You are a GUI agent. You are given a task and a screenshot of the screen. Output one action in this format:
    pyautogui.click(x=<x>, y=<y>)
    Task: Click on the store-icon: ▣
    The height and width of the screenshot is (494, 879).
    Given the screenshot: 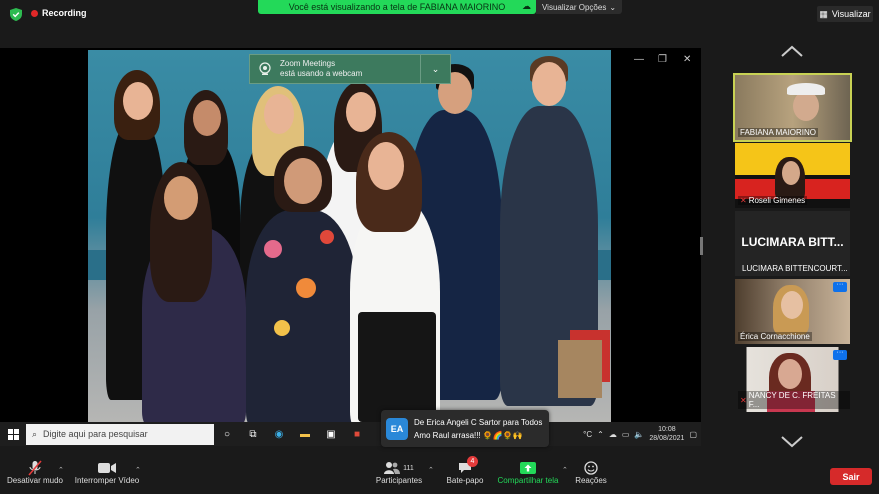 What is the action you would take?
    pyautogui.click(x=331, y=434)
    